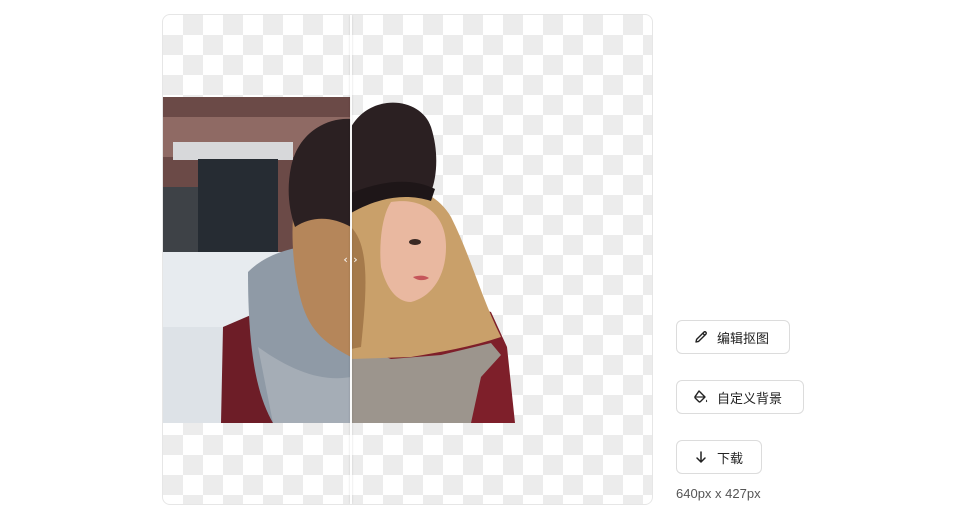 The width and height of the screenshot is (975, 518). I want to click on compare-handle: ‹ ›, so click(351, 260).